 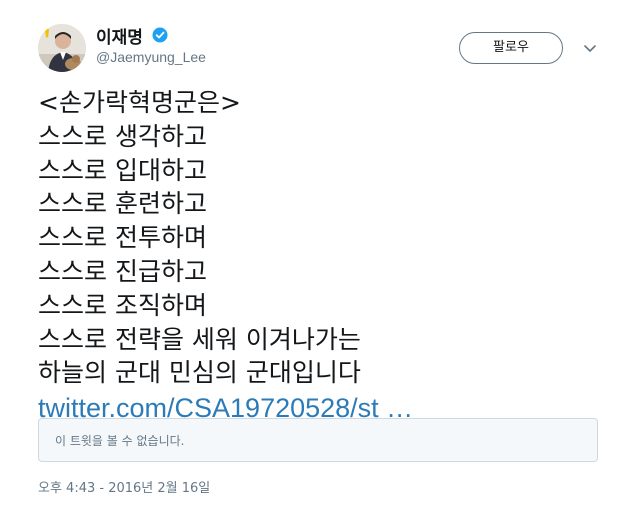 I want to click on quoted-tweet-card: 이 트윗을 볼 수 없습니다., so click(x=318, y=440).